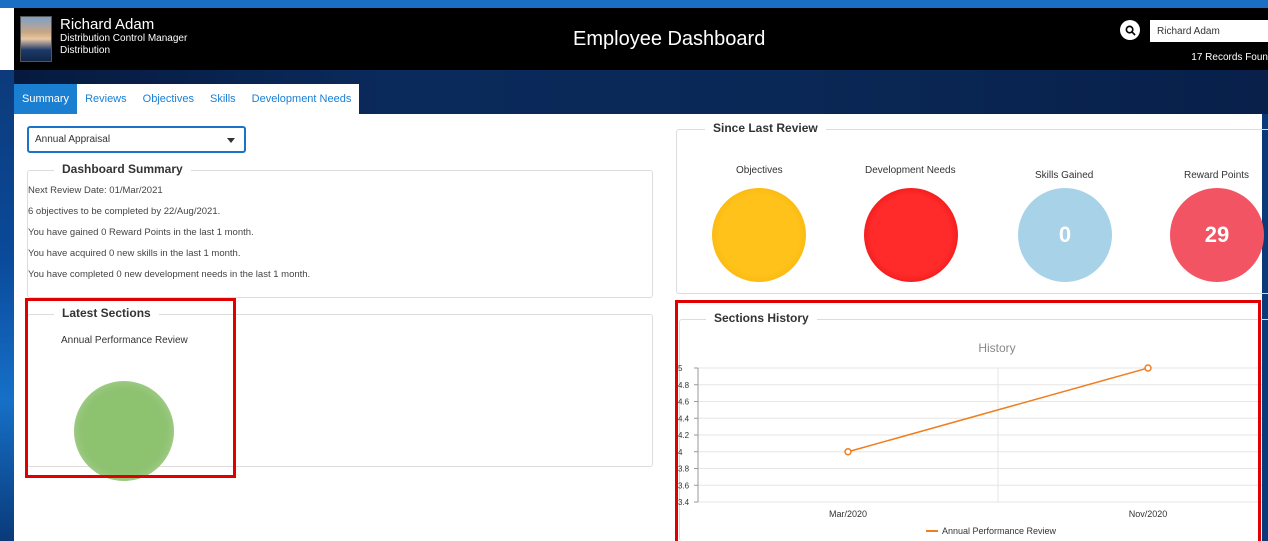  Describe the element at coordinates (95, 190) in the screenshot. I see `summary-line: Next Review Date: 01/Mar/2021` at that location.